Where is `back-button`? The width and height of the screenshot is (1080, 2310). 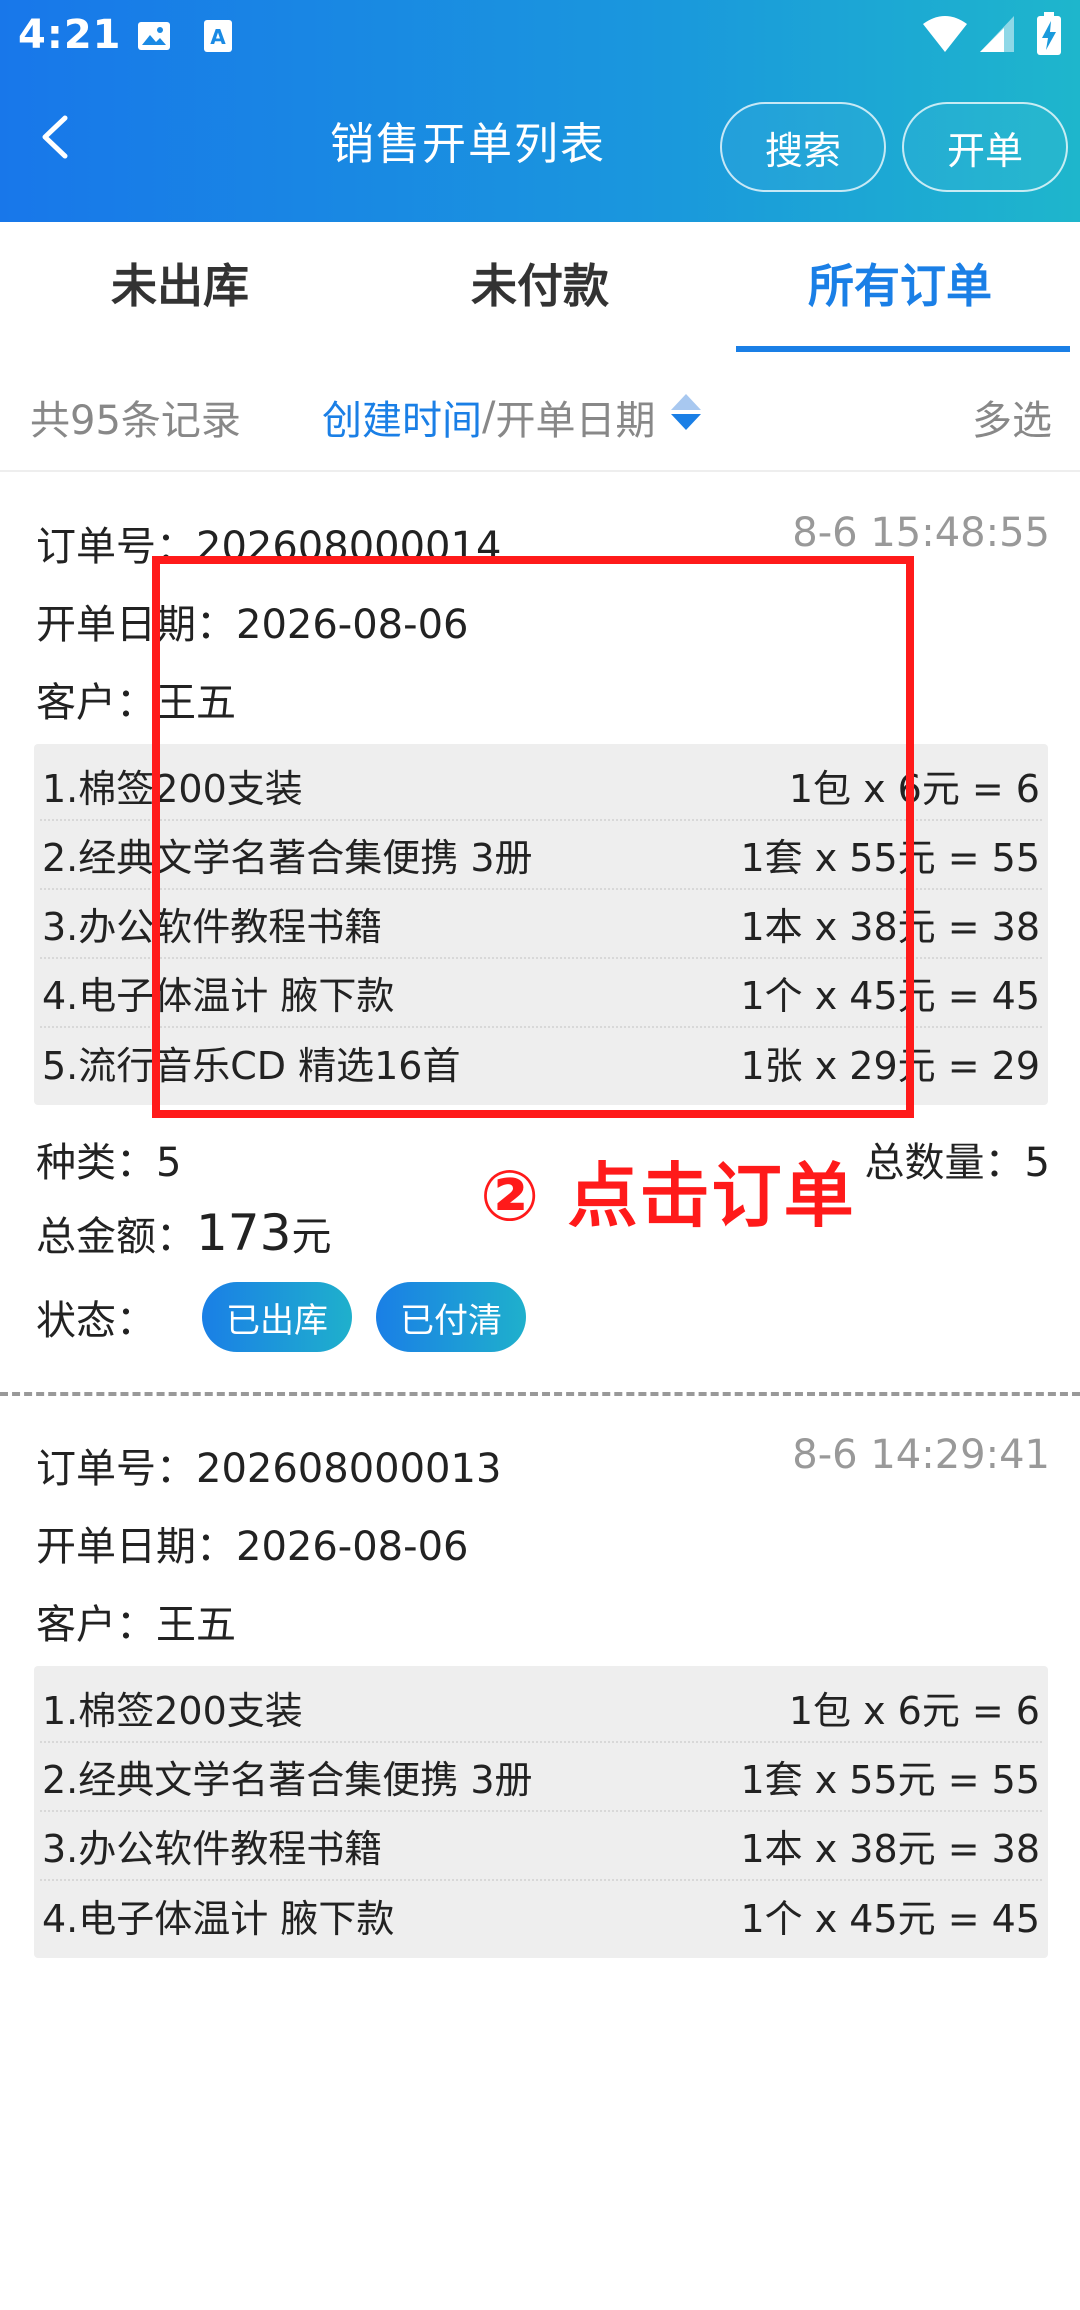
back-button is located at coordinates (55, 137).